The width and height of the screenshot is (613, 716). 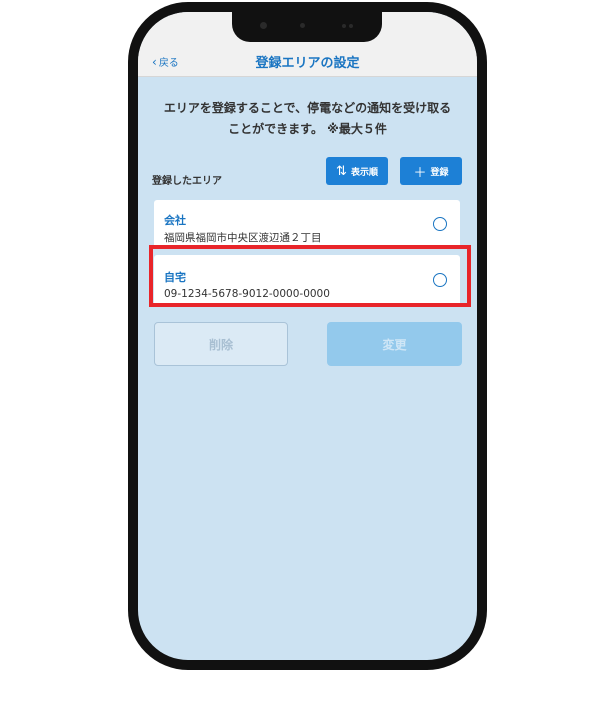 I want to click on sort-order-button: ⇅ 表示順, so click(x=357, y=171).